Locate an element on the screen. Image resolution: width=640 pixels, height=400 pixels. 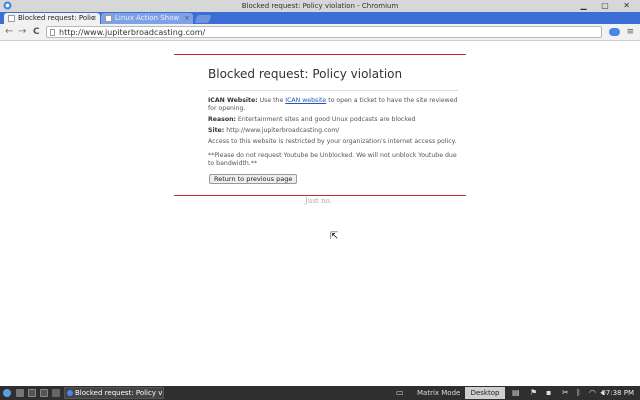
workspace-1-icon is located at coordinates (32, 393).